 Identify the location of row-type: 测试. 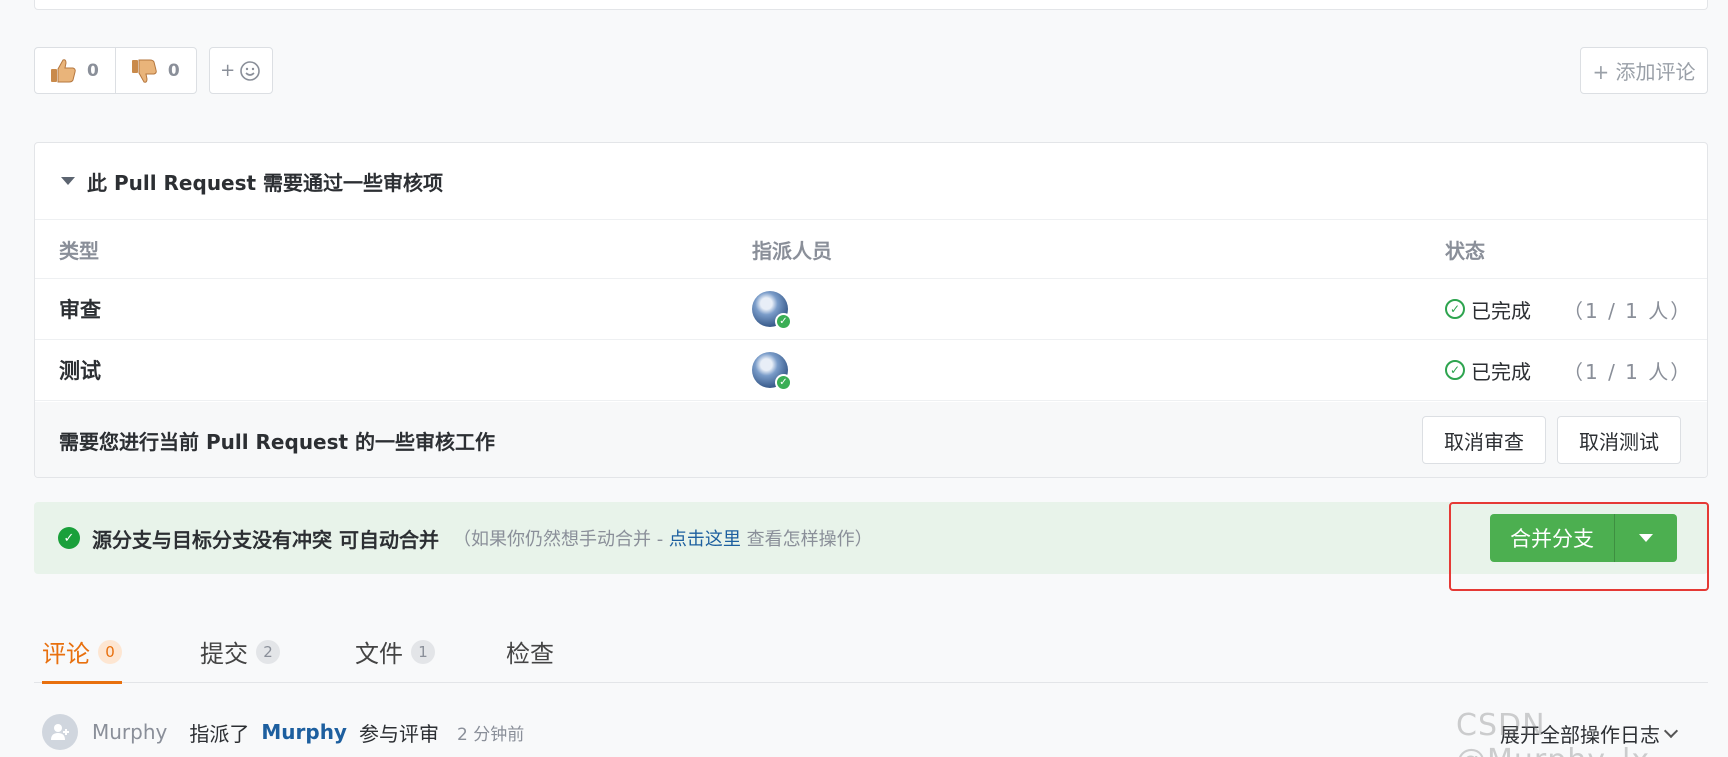
(80, 371).